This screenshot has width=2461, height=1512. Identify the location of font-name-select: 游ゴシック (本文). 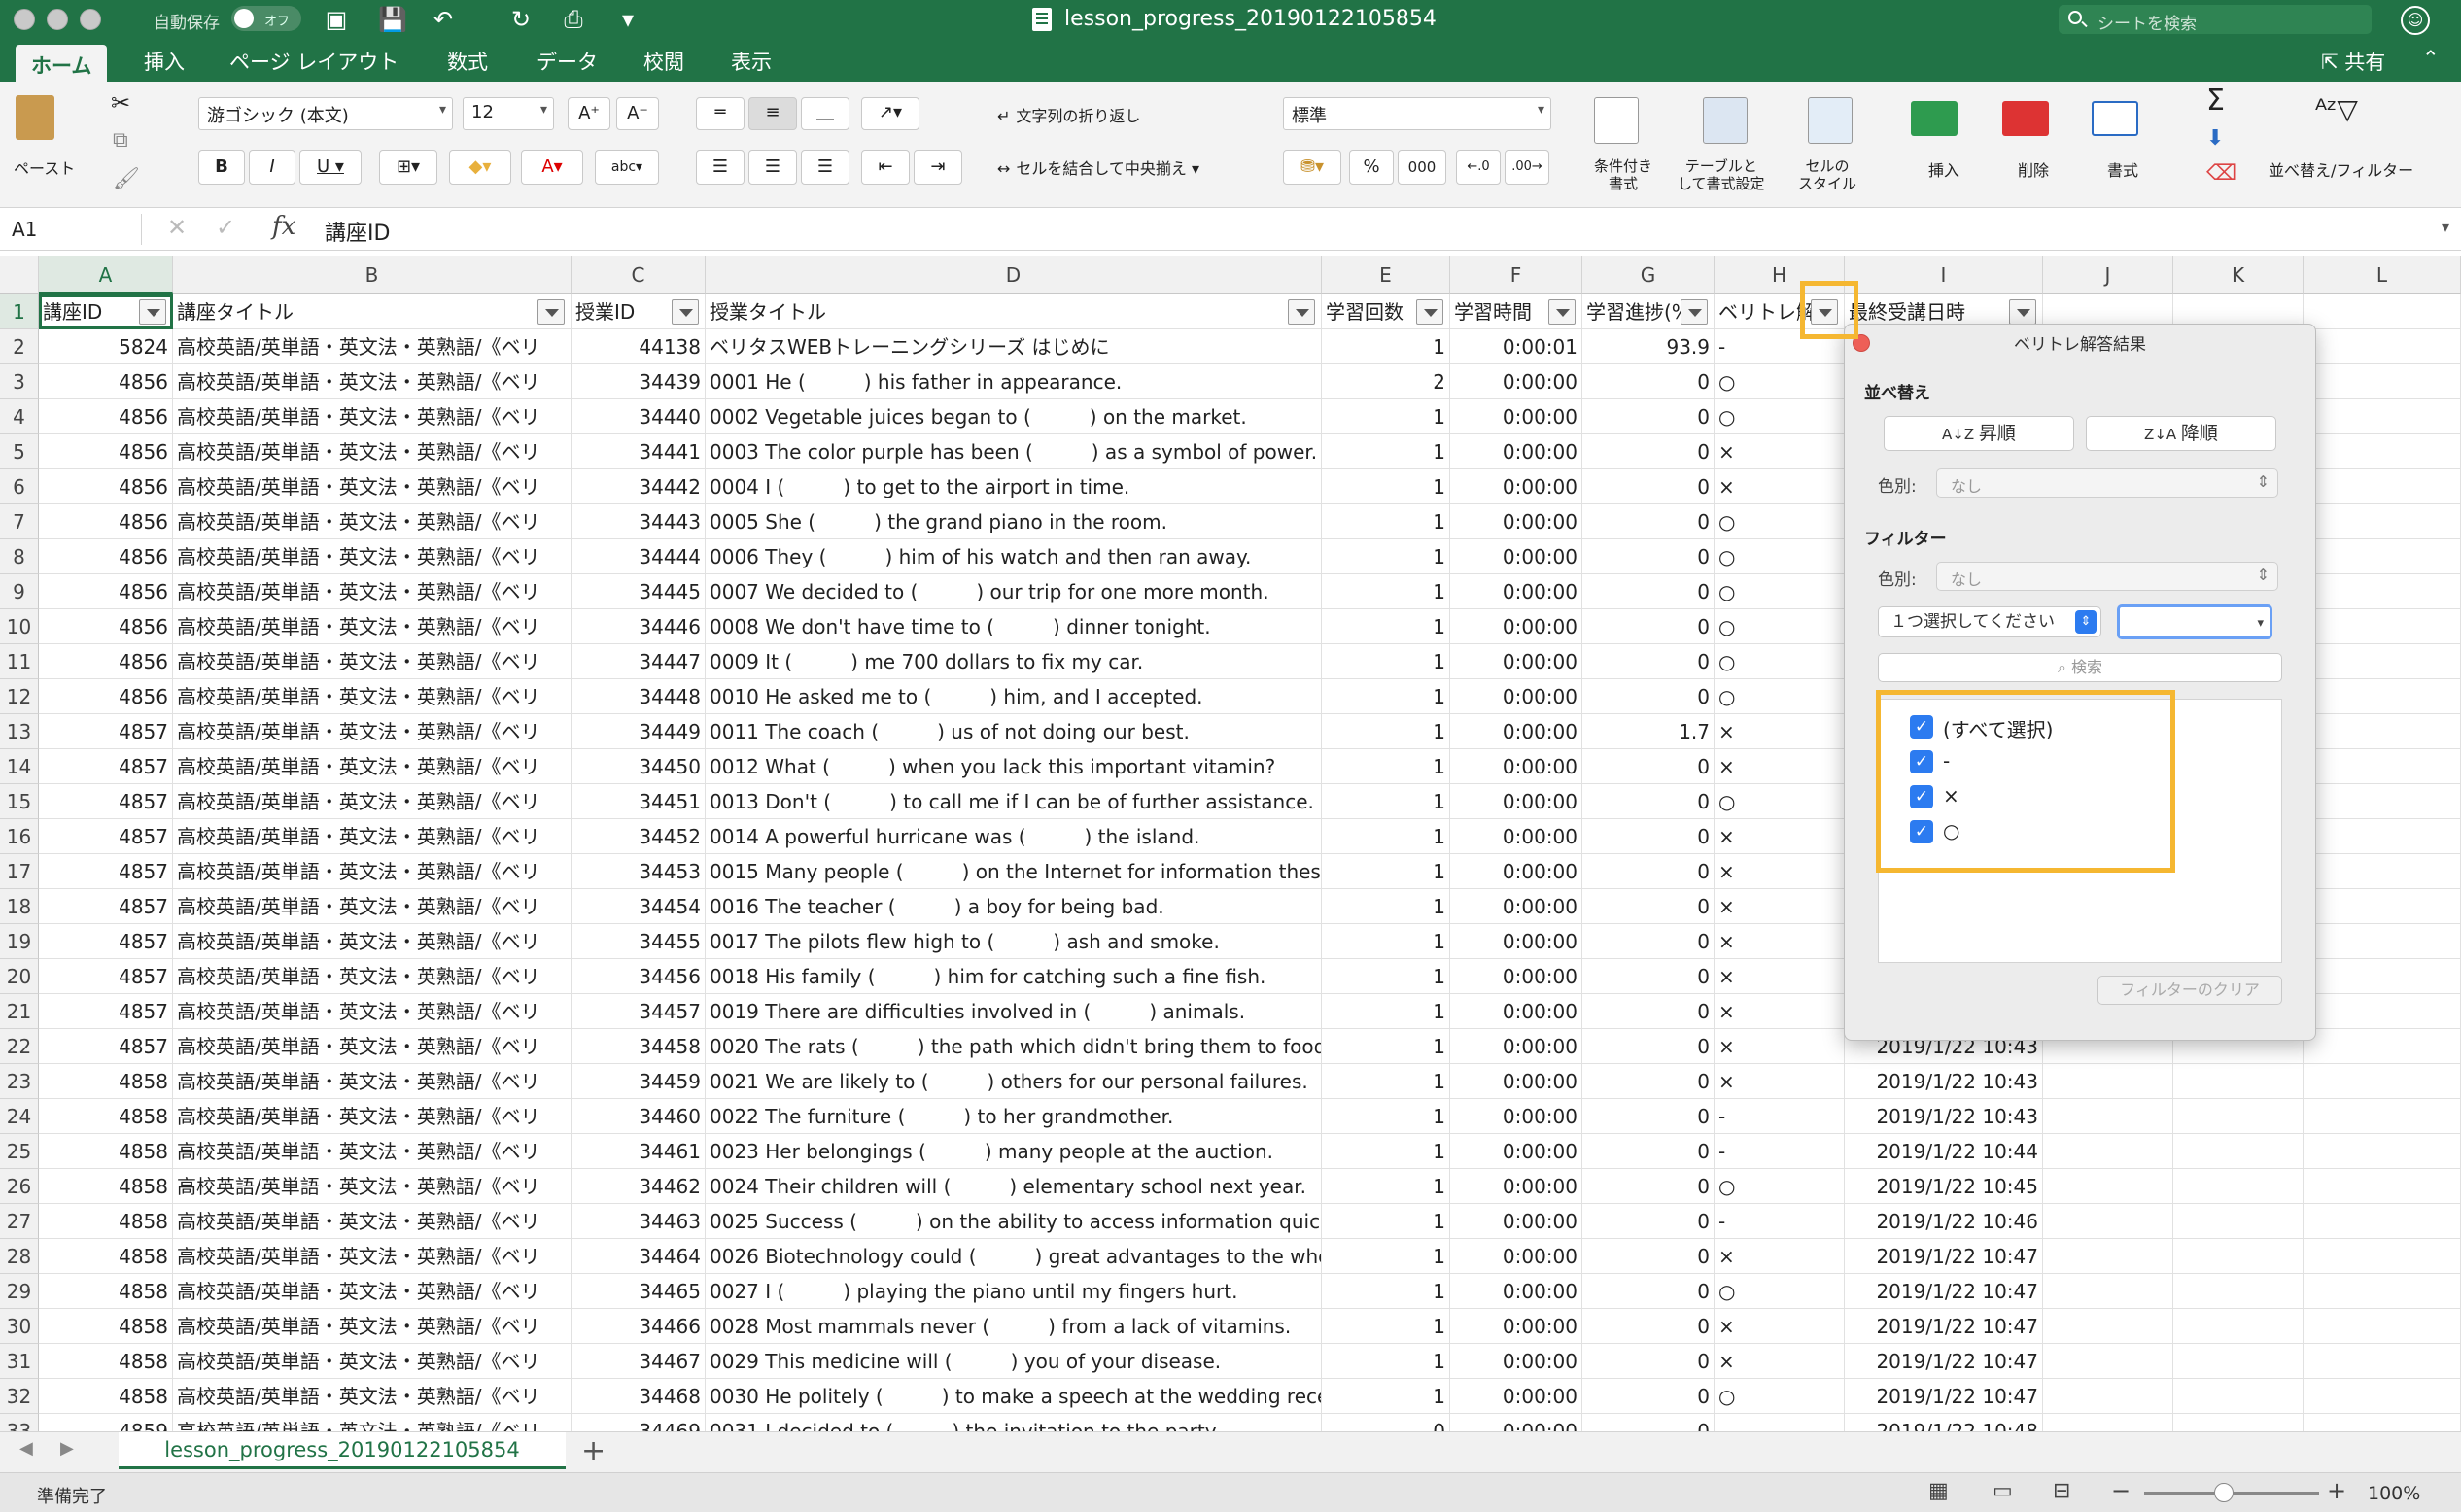
(326, 113).